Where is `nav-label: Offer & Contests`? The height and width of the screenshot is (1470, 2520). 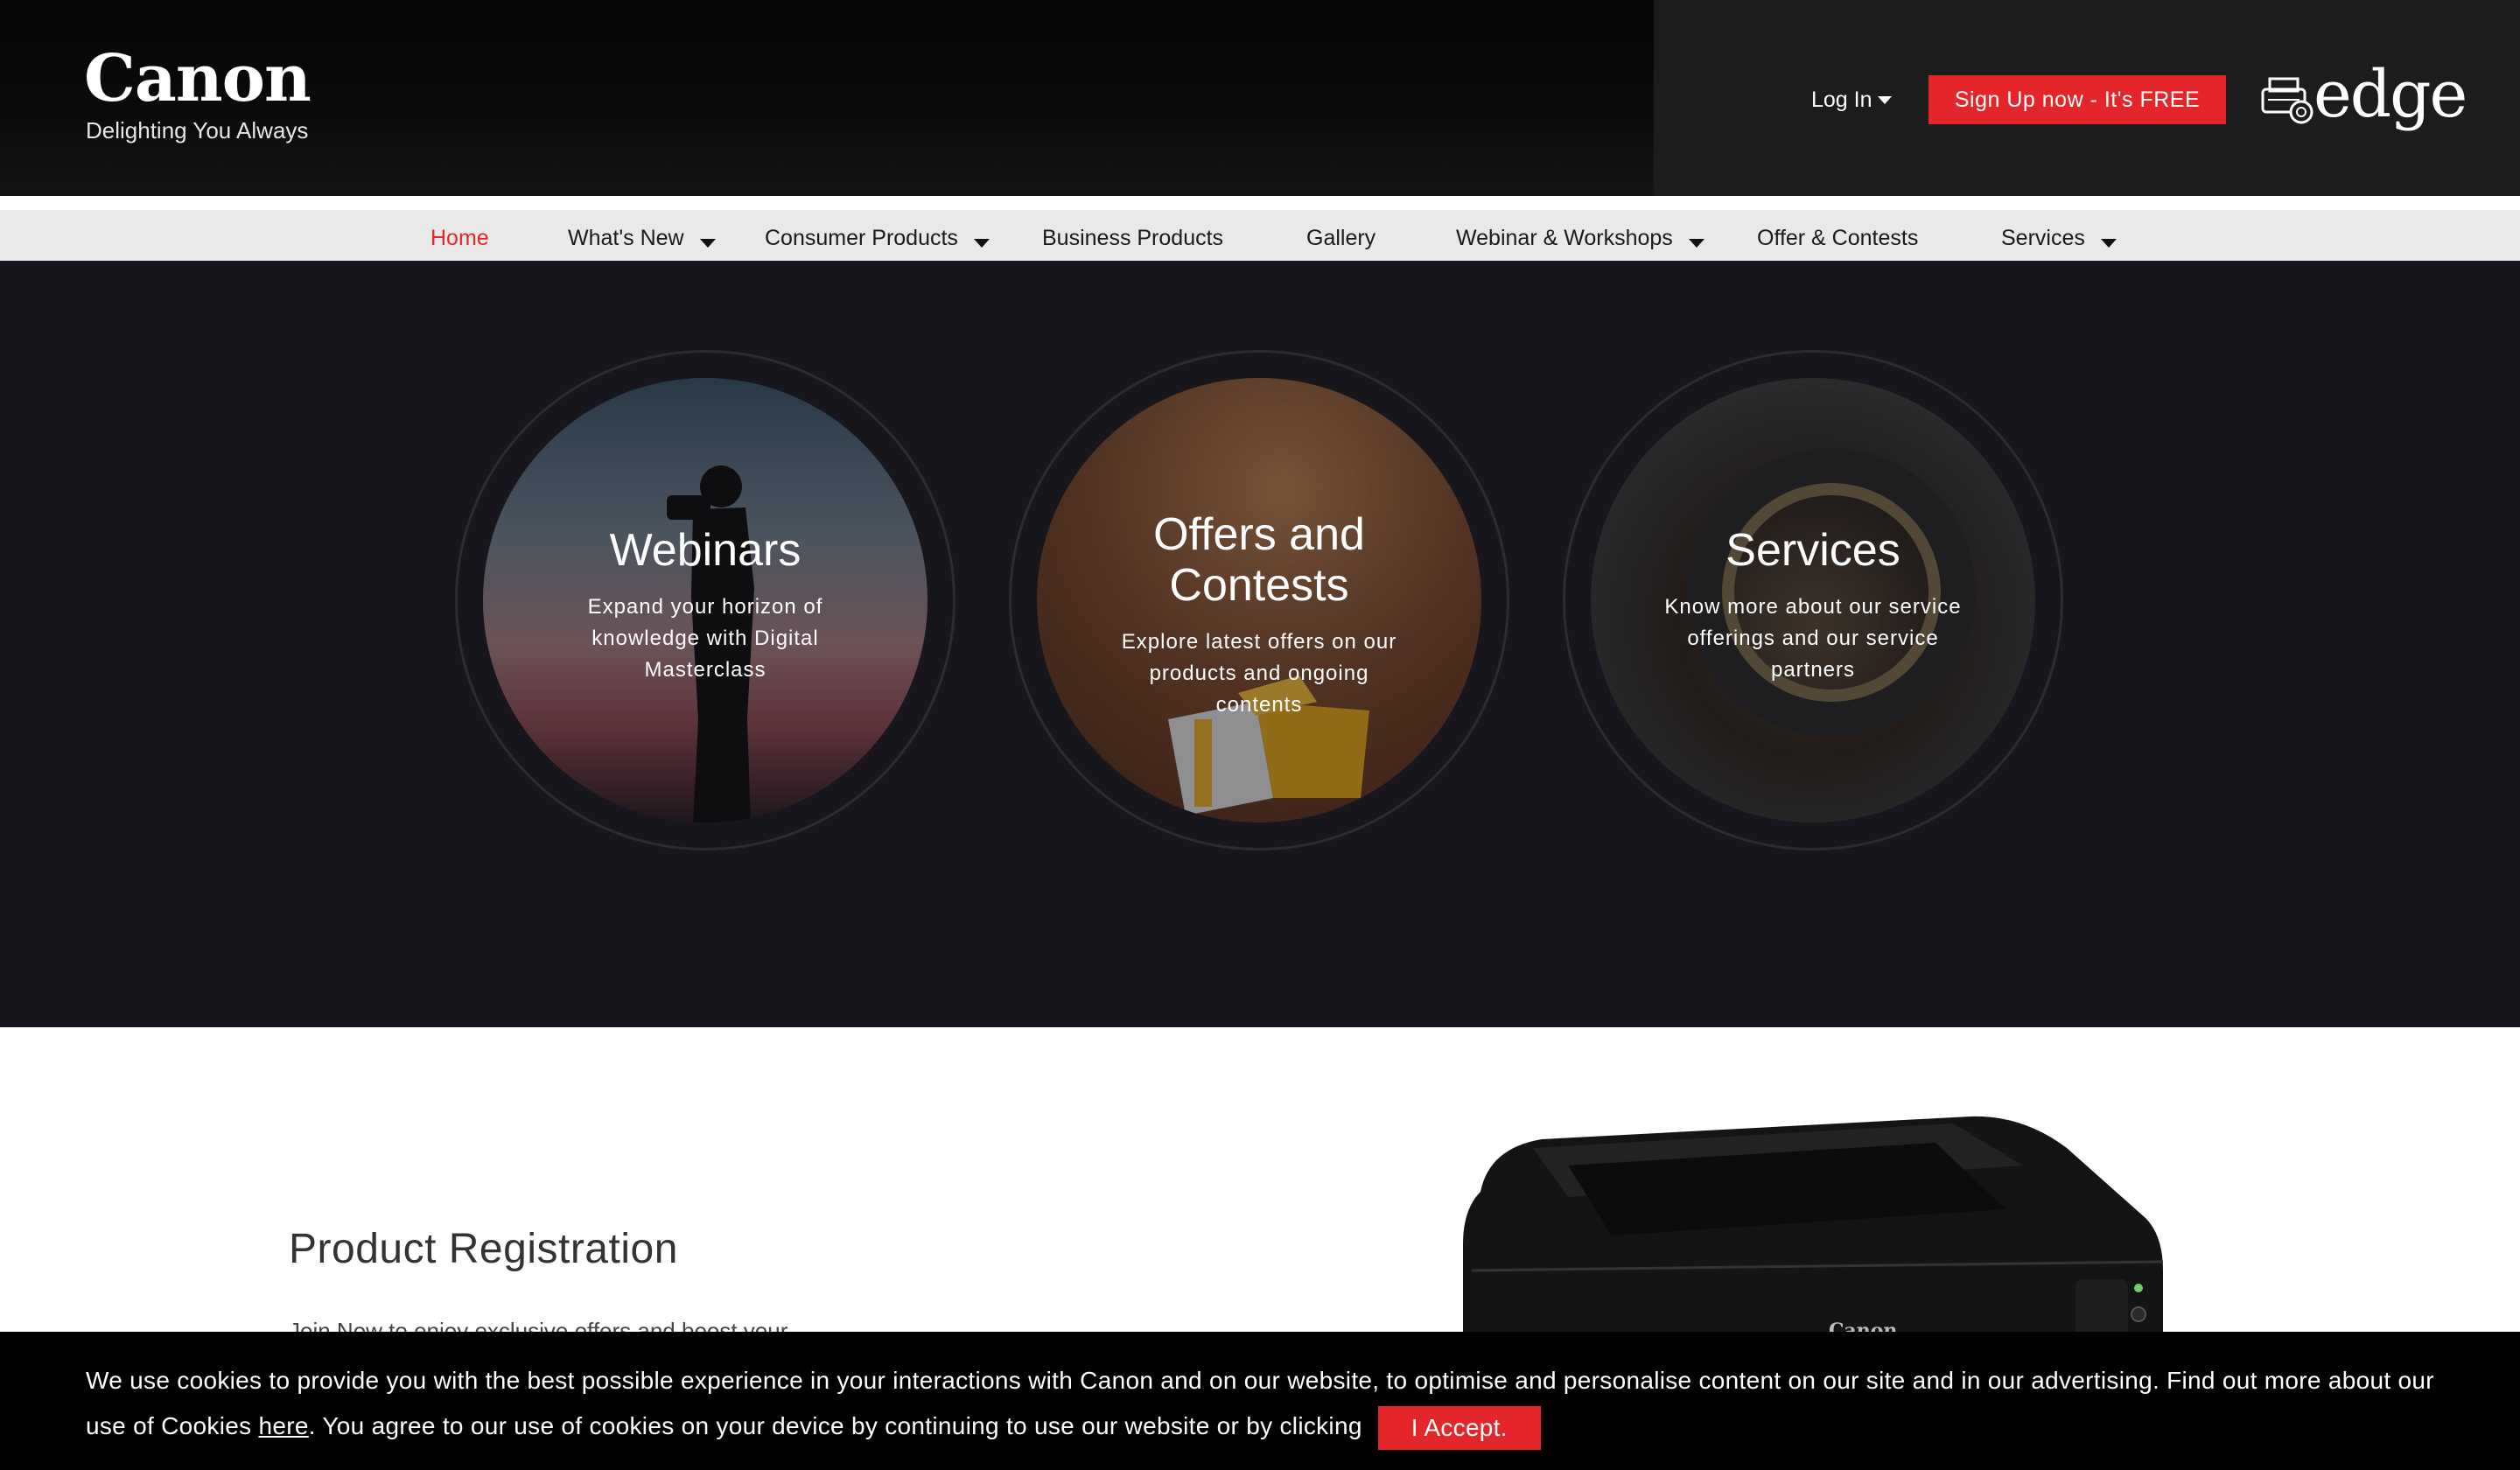
nav-label: Offer & Contests is located at coordinates (1838, 238).